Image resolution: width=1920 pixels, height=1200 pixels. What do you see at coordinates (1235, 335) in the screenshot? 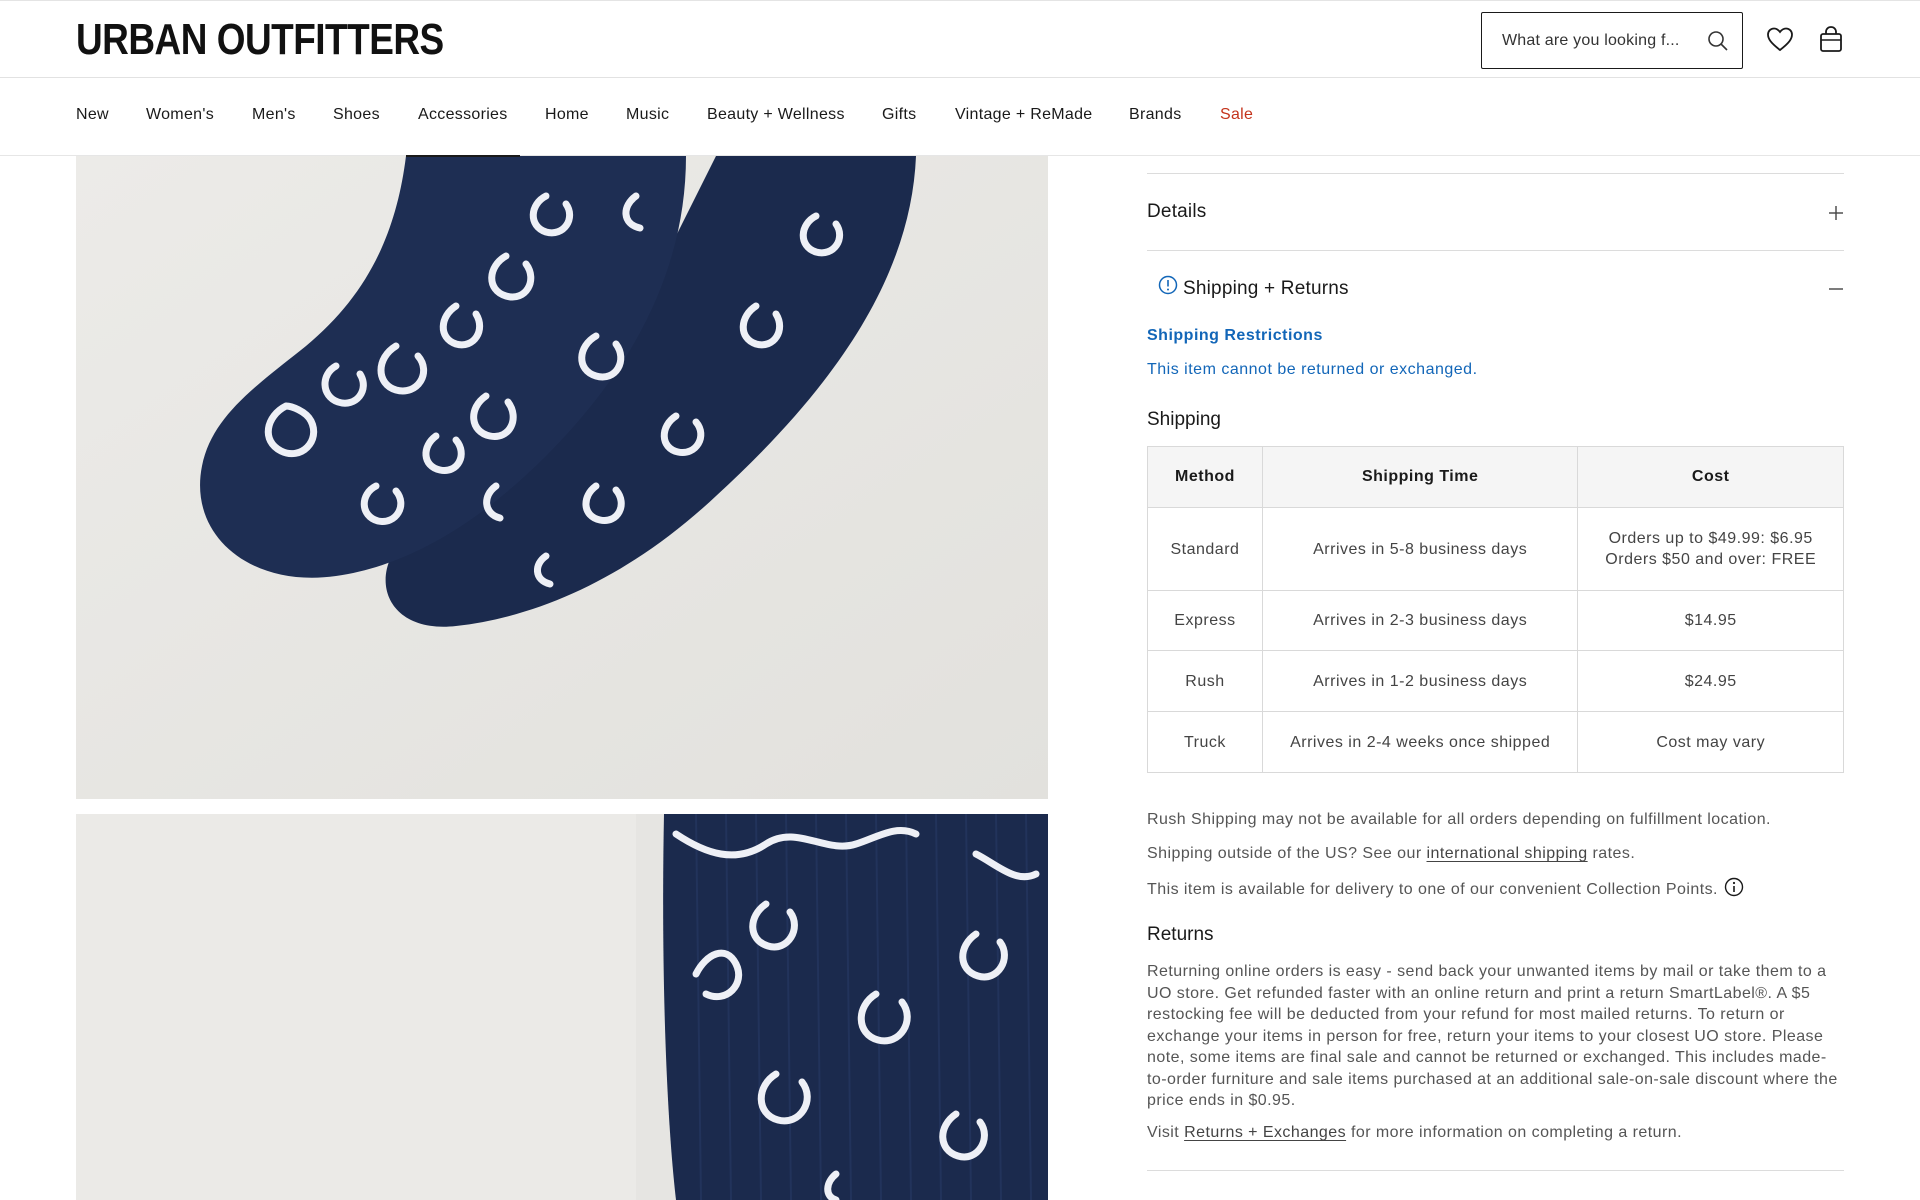
I see `shipping-restrictions-heading: Shipping Restrictions` at bounding box center [1235, 335].